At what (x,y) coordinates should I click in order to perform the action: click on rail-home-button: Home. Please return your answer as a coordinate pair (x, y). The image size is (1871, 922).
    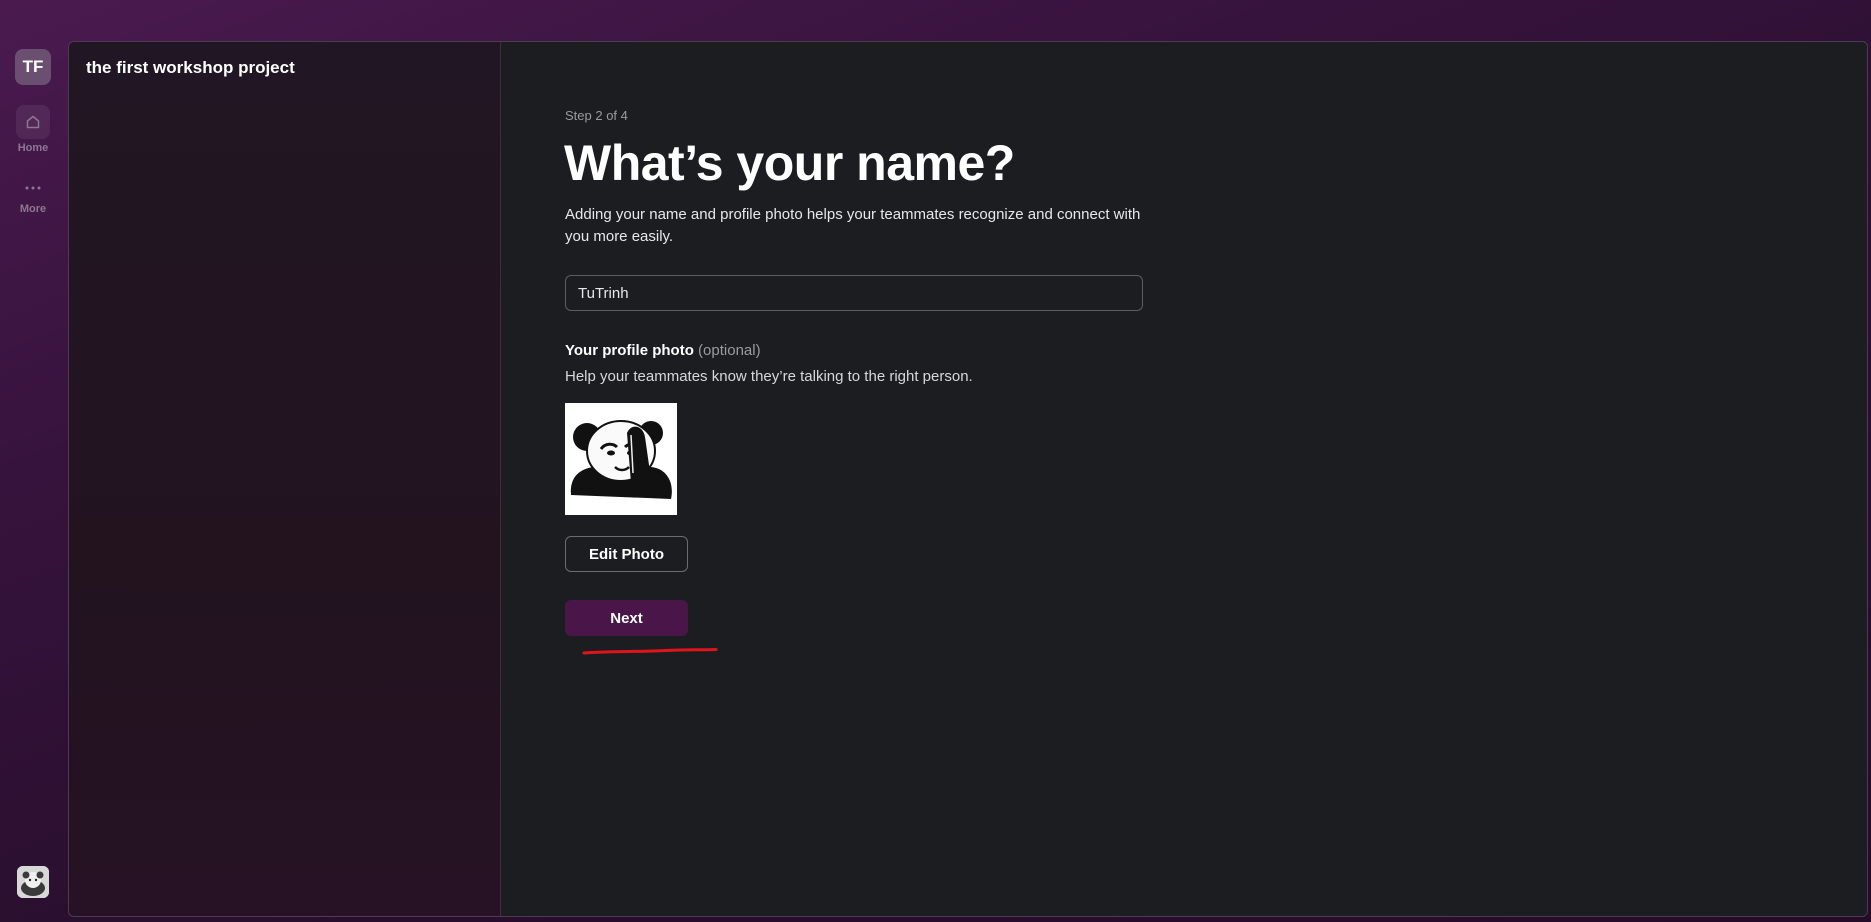
    Looking at the image, I should click on (33, 129).